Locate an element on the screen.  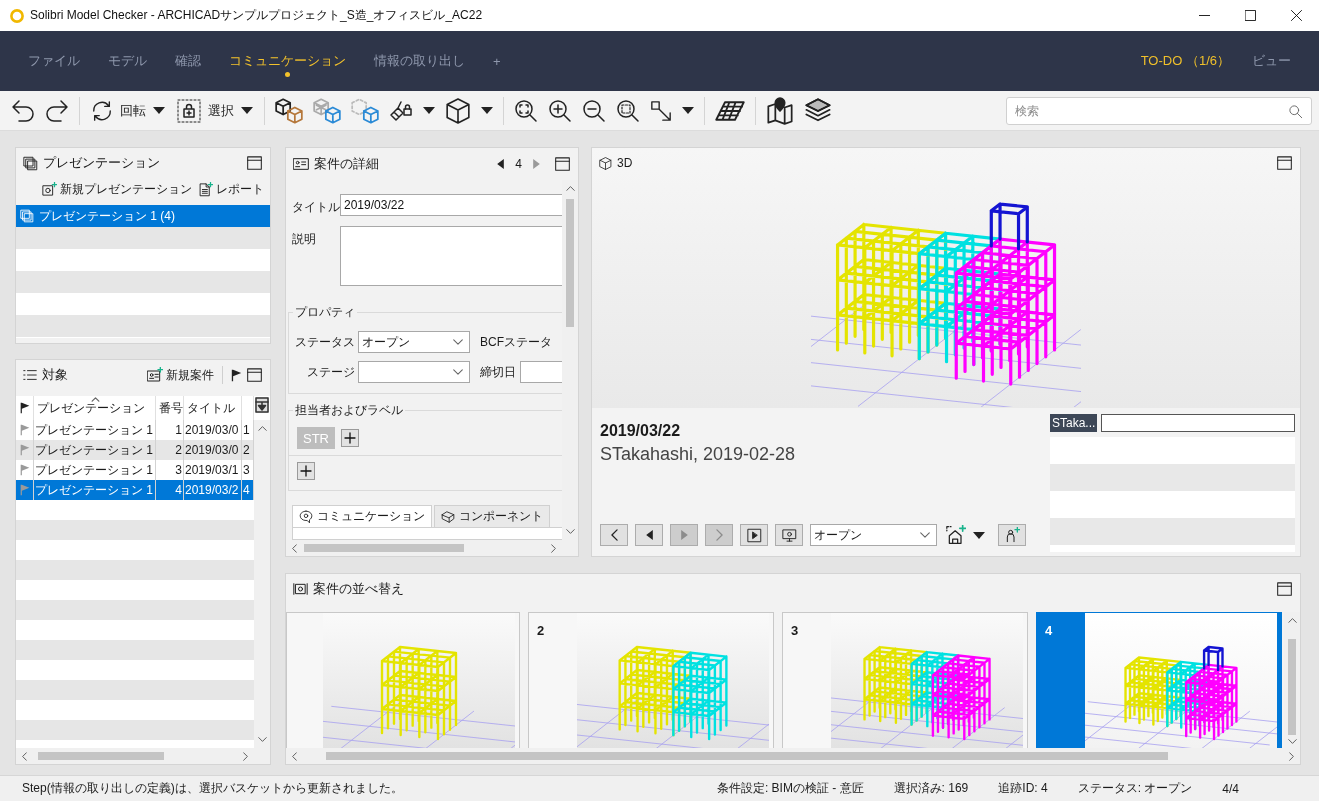
new-presentation-button: 新規プレゼンテーション is located at coordinates (117, 189).